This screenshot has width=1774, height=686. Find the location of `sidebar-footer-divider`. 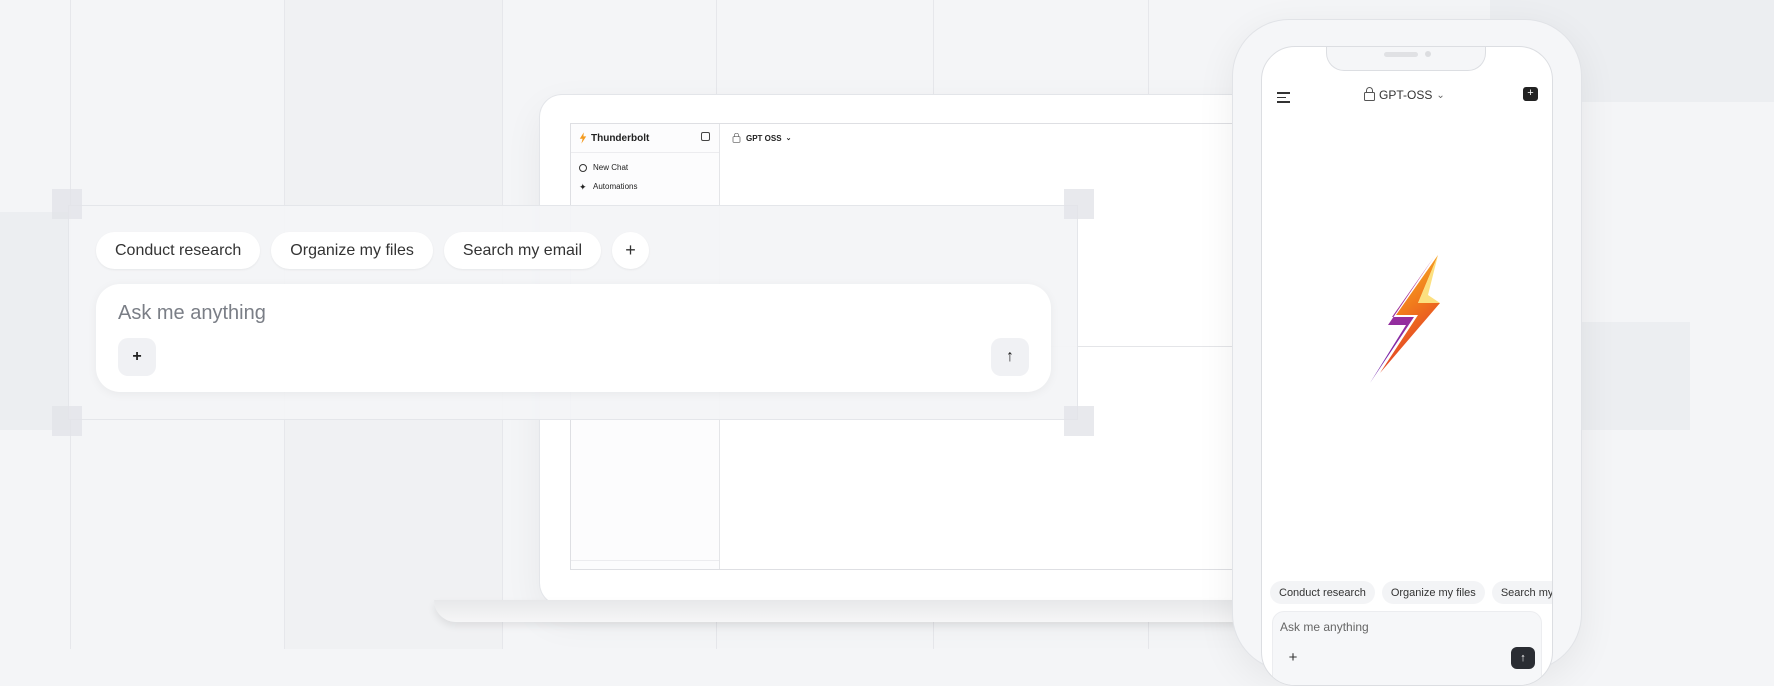

sidebar-footer-divider is located at coordinates (645, 560).